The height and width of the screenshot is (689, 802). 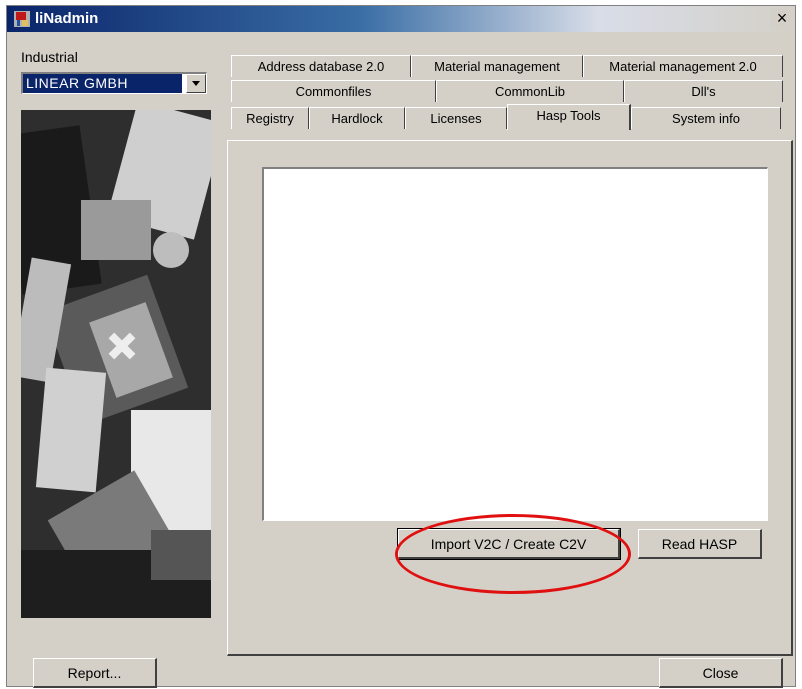 What do you see at coordinates (49, 57) in the screenshot?
I see `industrial-label: Industrial` at bounding box center [49, 57].